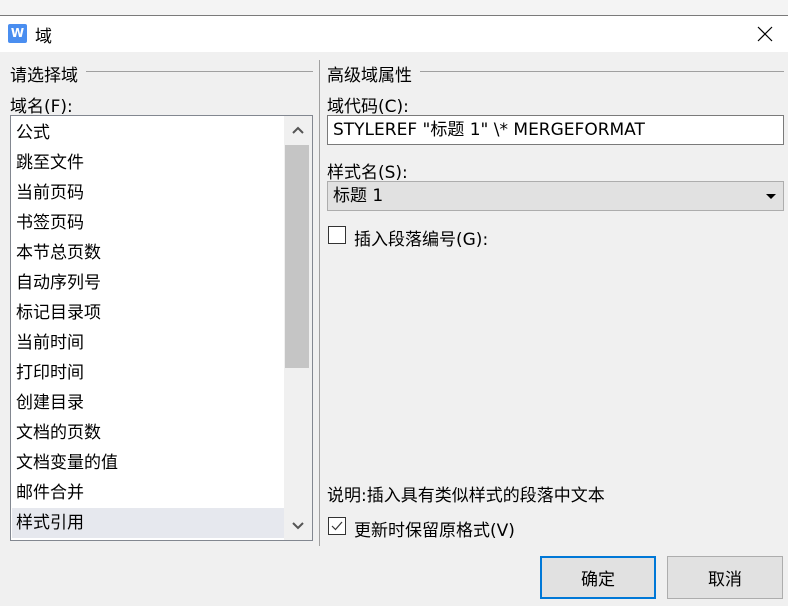 The image size is (788, 606). I want to click on list-item: 创建目录, so click(150, 403).